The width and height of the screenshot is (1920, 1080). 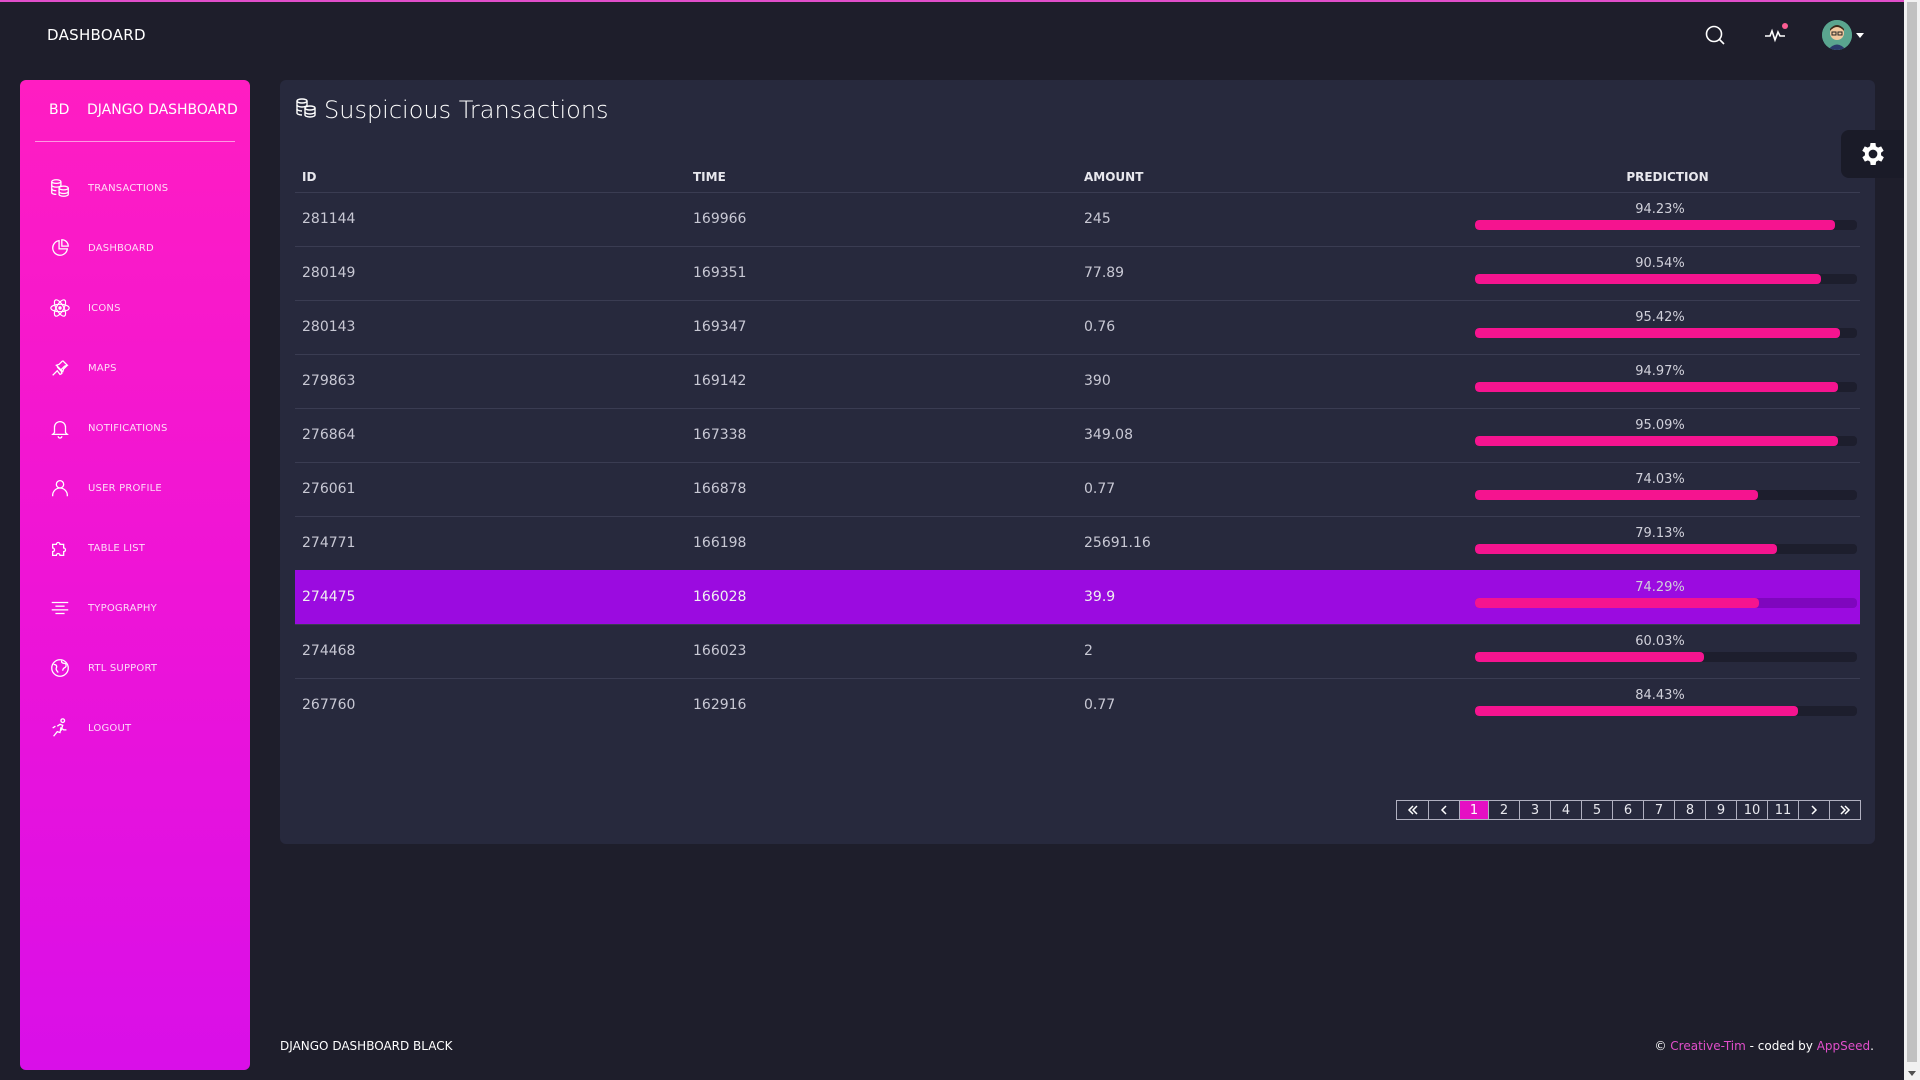 What do you see at coordinates (1272, 596) in the screenshot?
I see `cell-amount: 39.9` at bounding box center [1272, 596].